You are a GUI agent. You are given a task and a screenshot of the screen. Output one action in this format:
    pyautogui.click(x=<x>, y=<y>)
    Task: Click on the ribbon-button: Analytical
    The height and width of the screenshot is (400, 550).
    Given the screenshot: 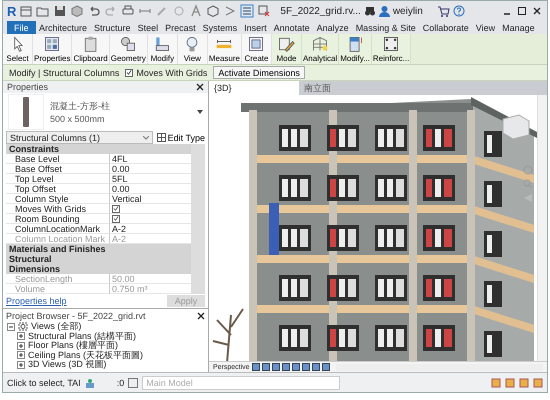 What is the action you would take?
    pyautogui.click(x=321, y=49)
    